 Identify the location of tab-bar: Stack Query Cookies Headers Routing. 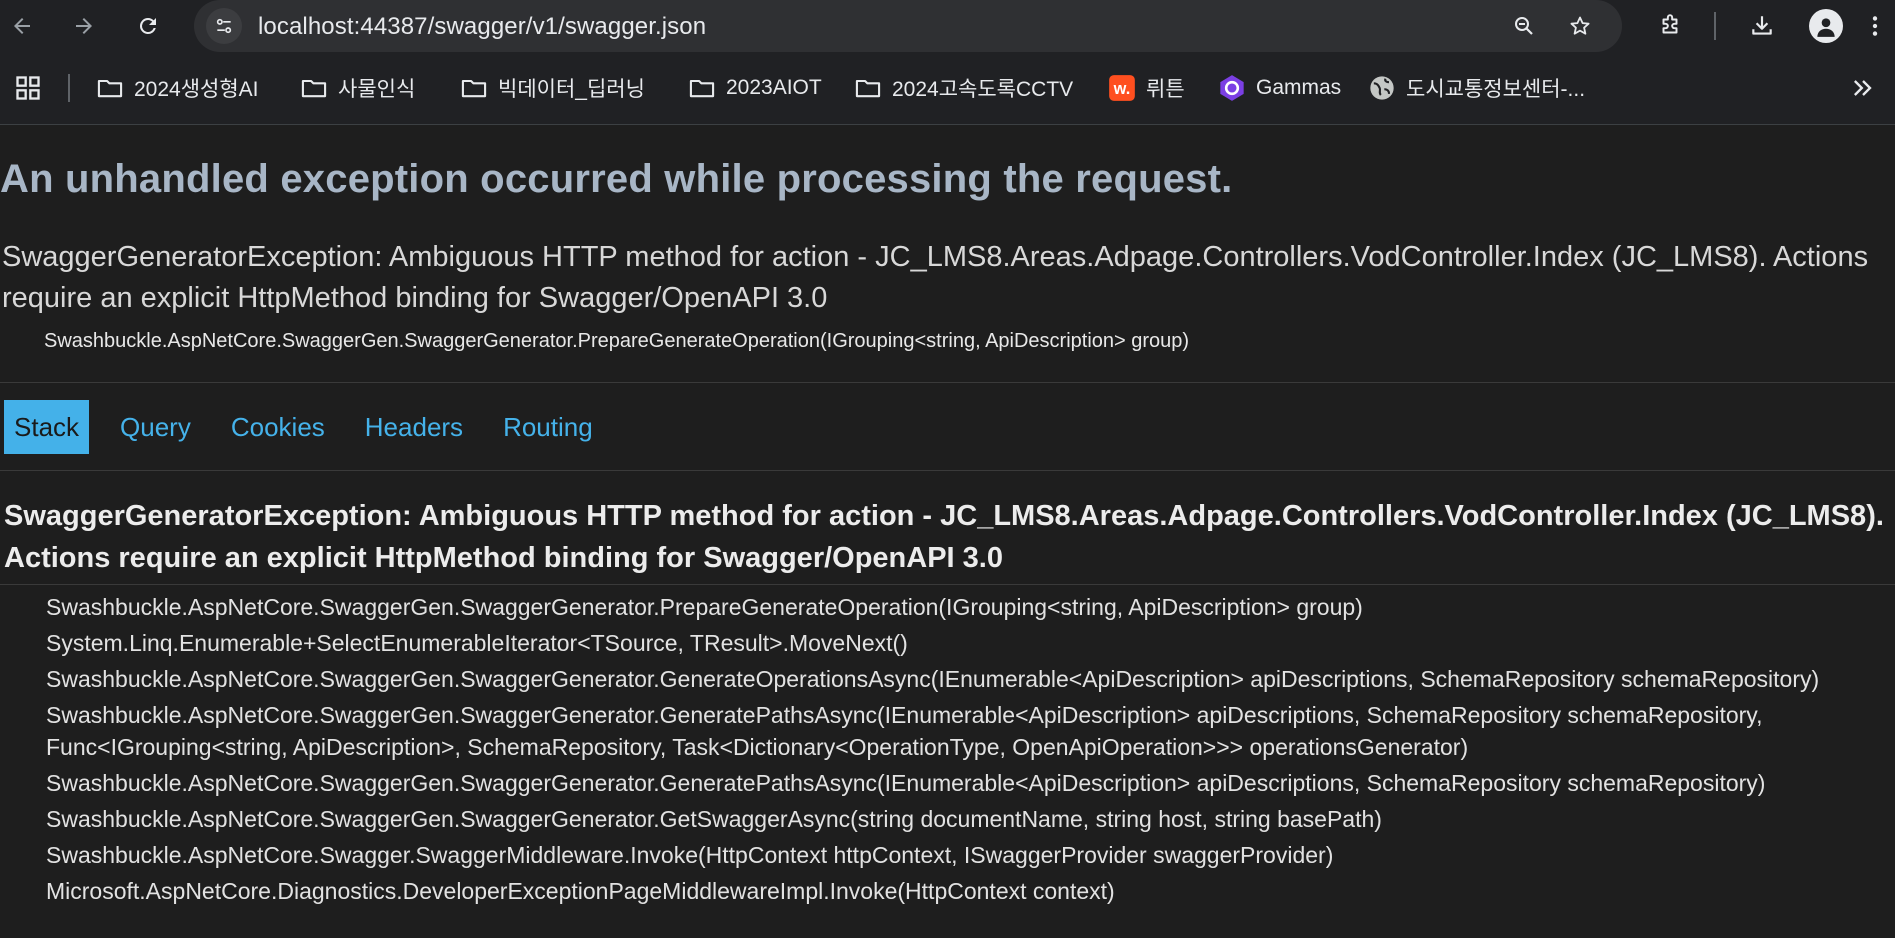
(314, 427).